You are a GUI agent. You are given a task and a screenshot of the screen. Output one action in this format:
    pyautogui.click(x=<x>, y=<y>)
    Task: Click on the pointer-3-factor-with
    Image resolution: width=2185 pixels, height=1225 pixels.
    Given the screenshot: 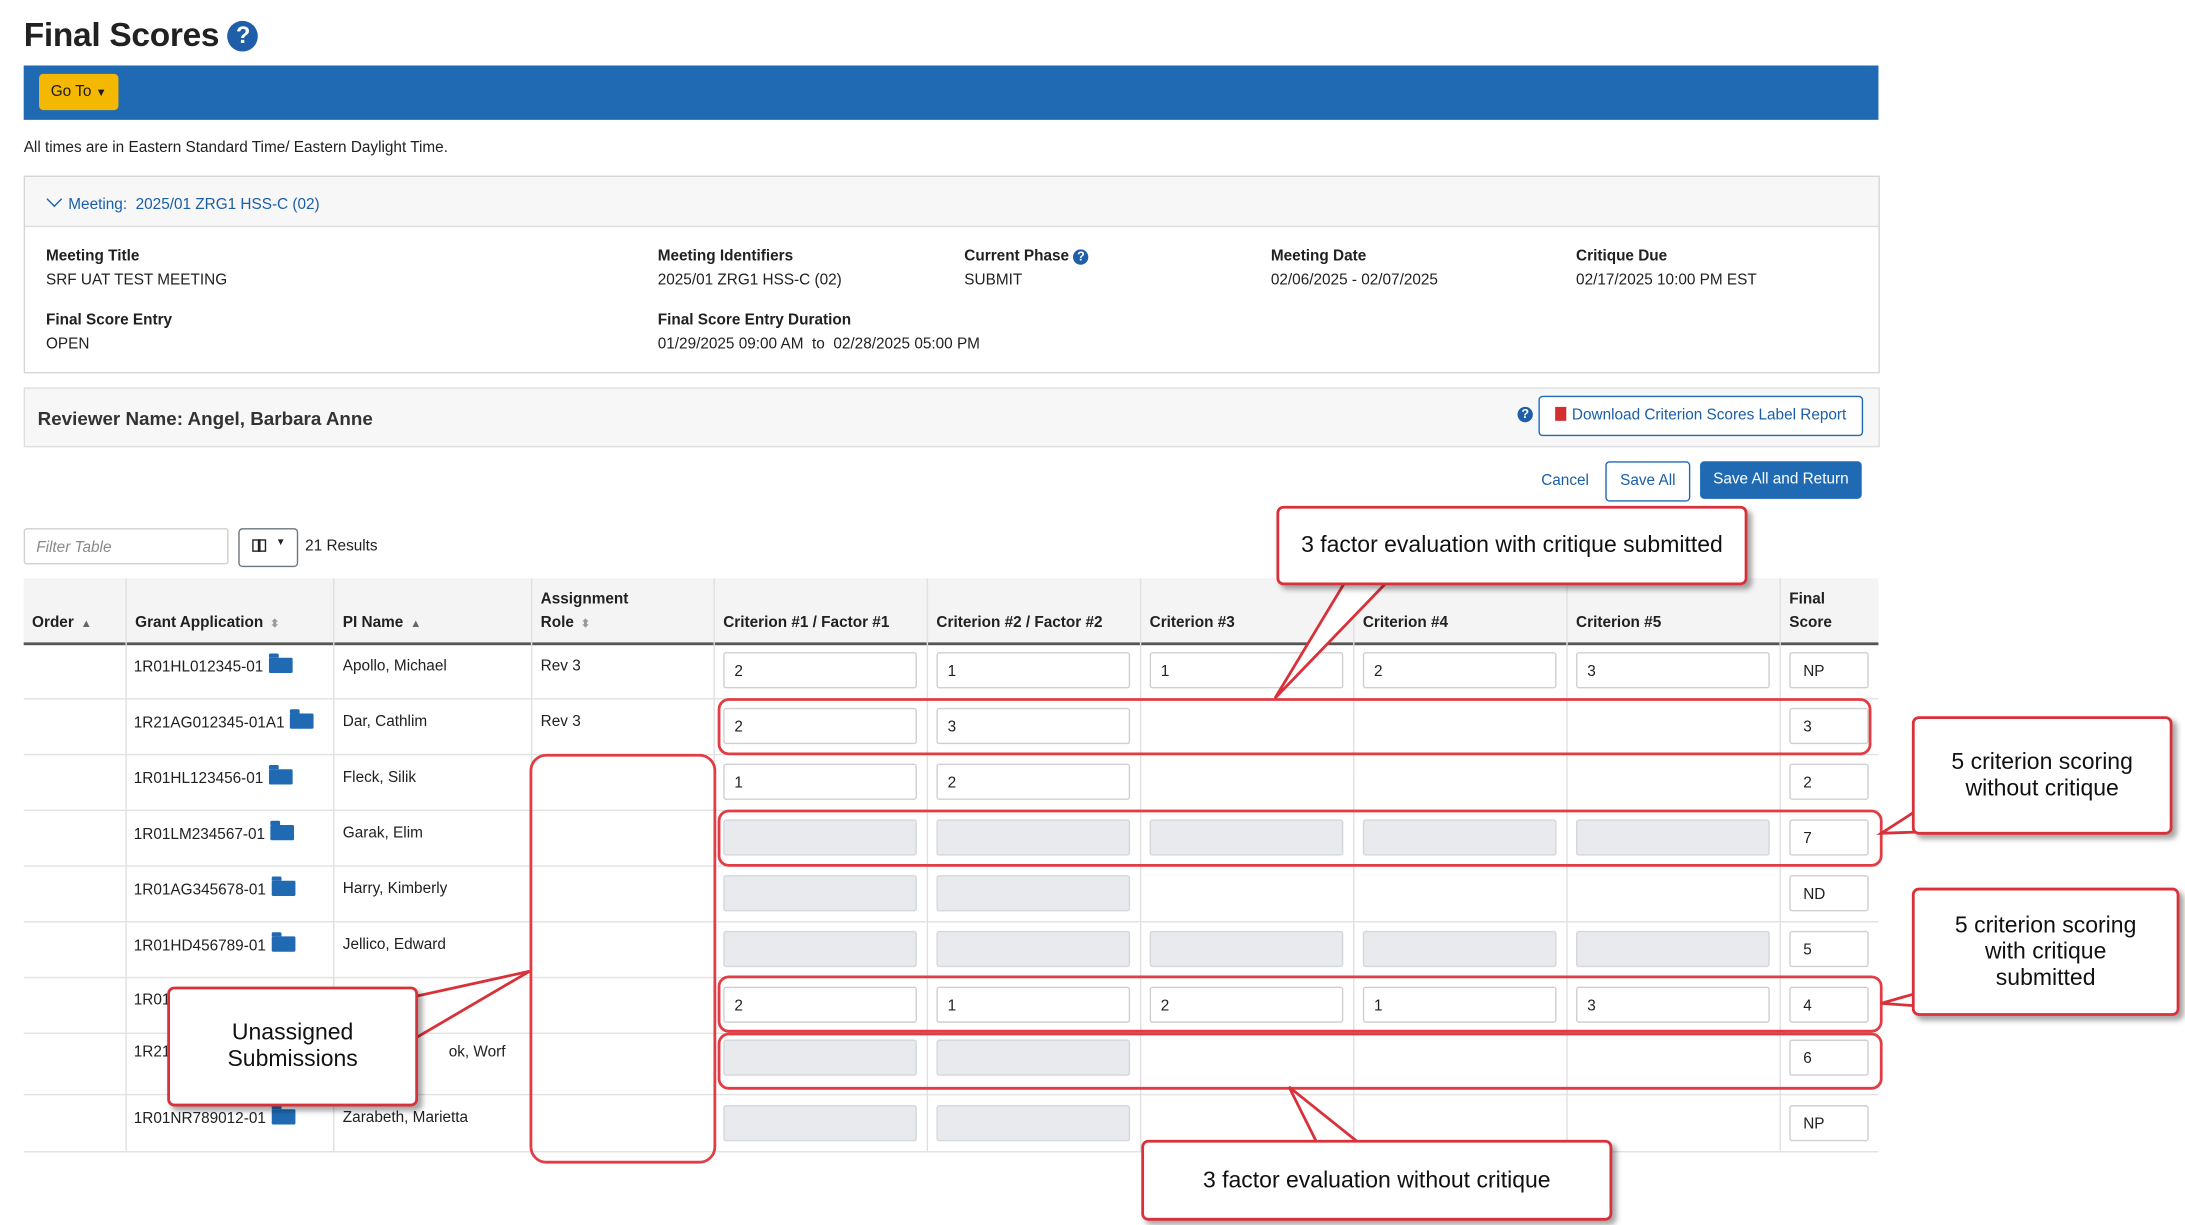 What is the action you would take?
    pyautogui.click(x=1331, y=640)
    